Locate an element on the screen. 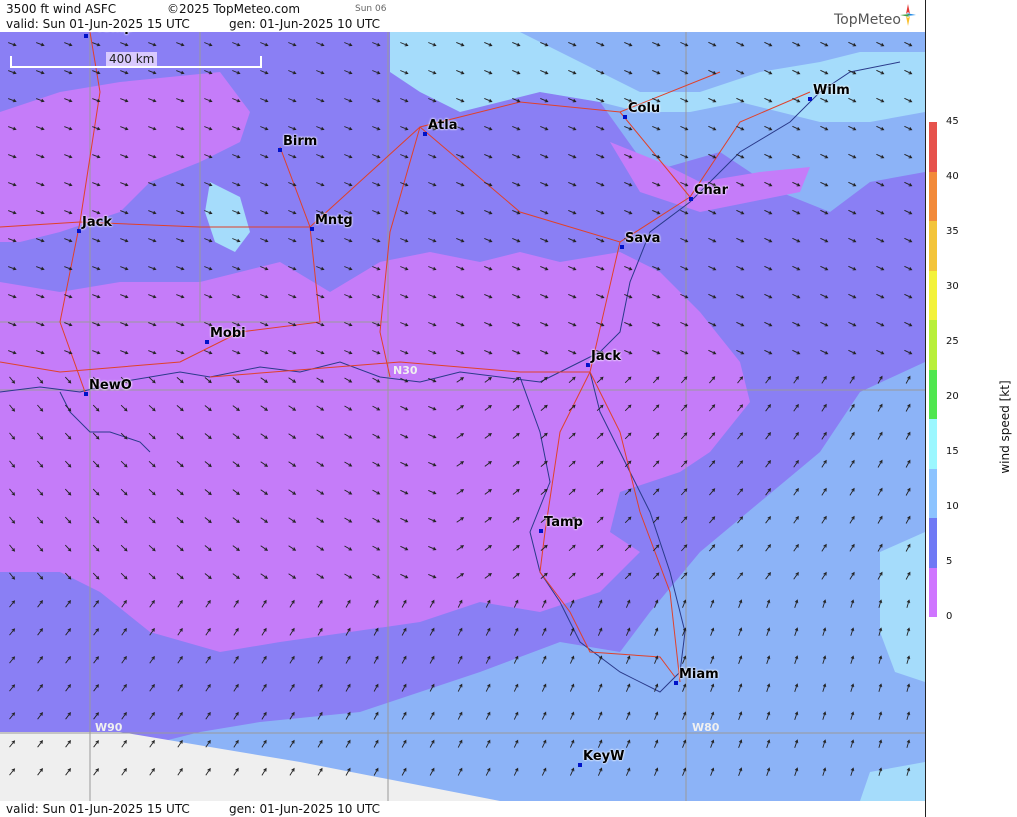 This screenshot has width=1017, height=817. topmeteo-logo: TopMeteo is located at coordinates (875, 16).